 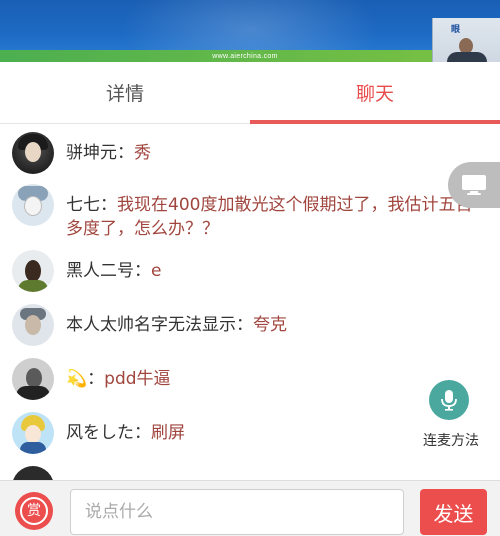 I want to click on dizzy-emoji-icon: 💫, so click(x=77, y=379).